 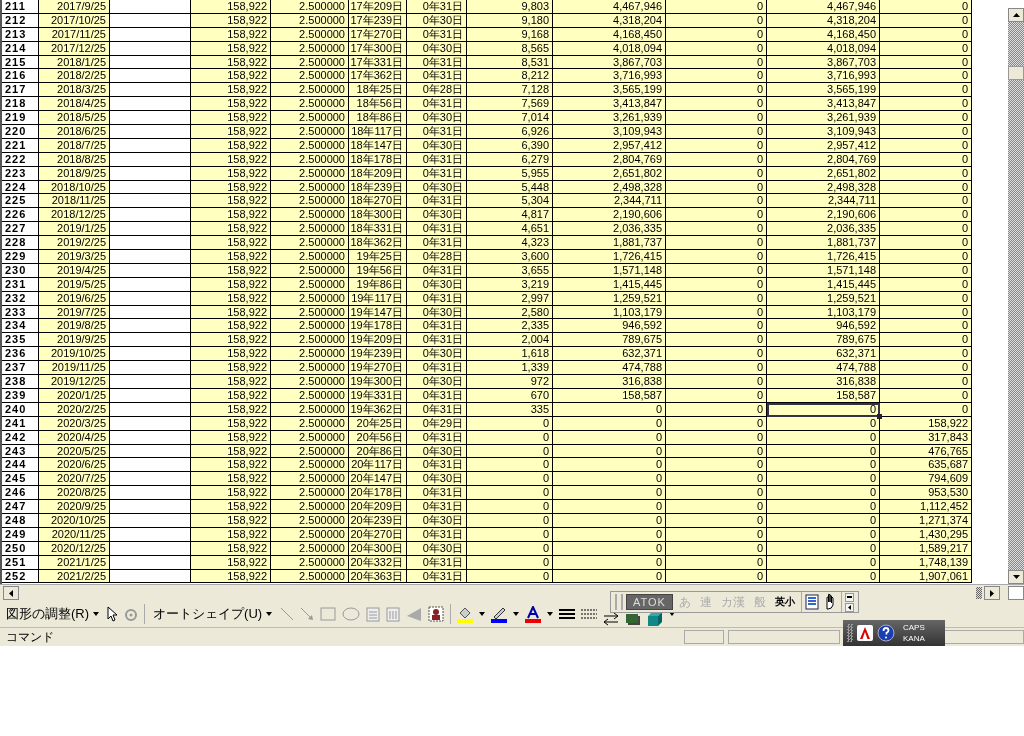 I want to click on table-cell: 2018/5/25, so click(x=74, y=118).